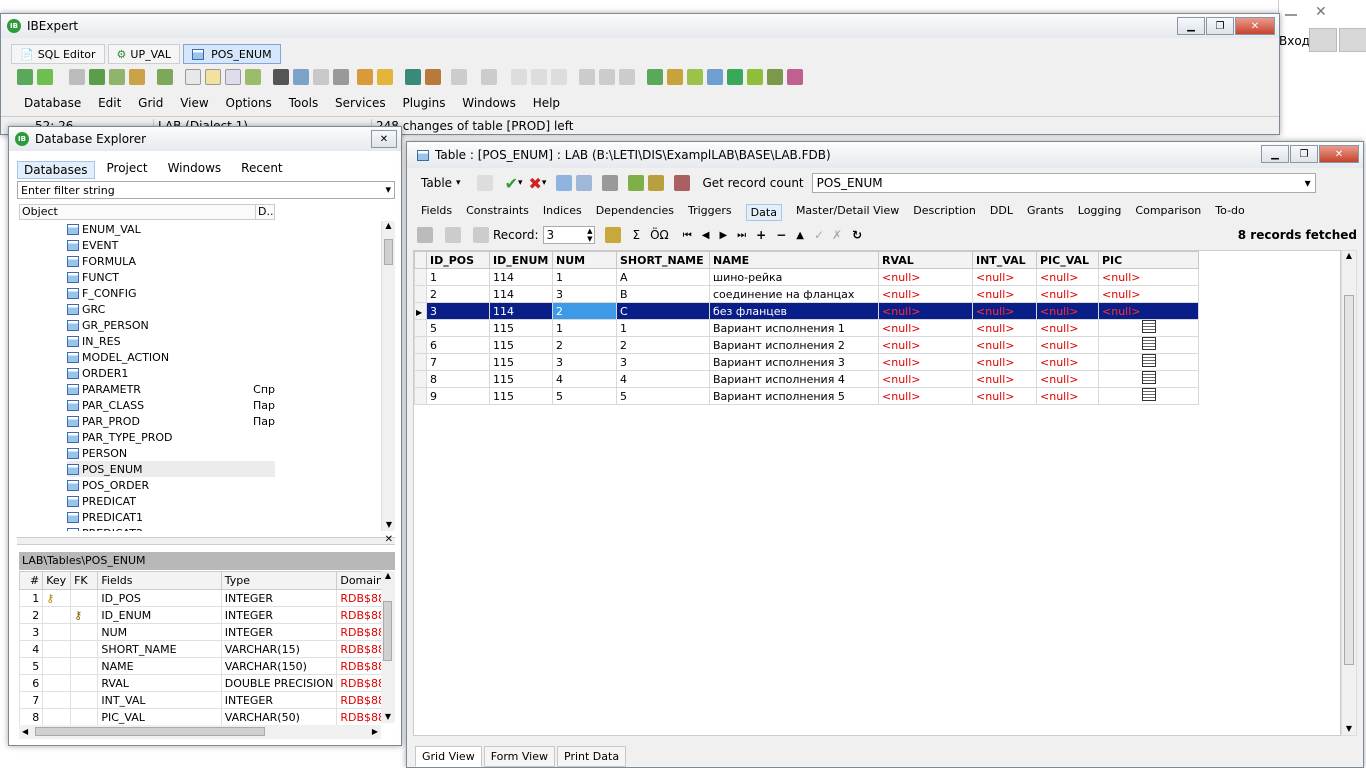  What do you see at coordinates (171, 405) in the screenshot?
I see `tree-item: PAR_CLASS Пар` at bounding box center [171, 405].